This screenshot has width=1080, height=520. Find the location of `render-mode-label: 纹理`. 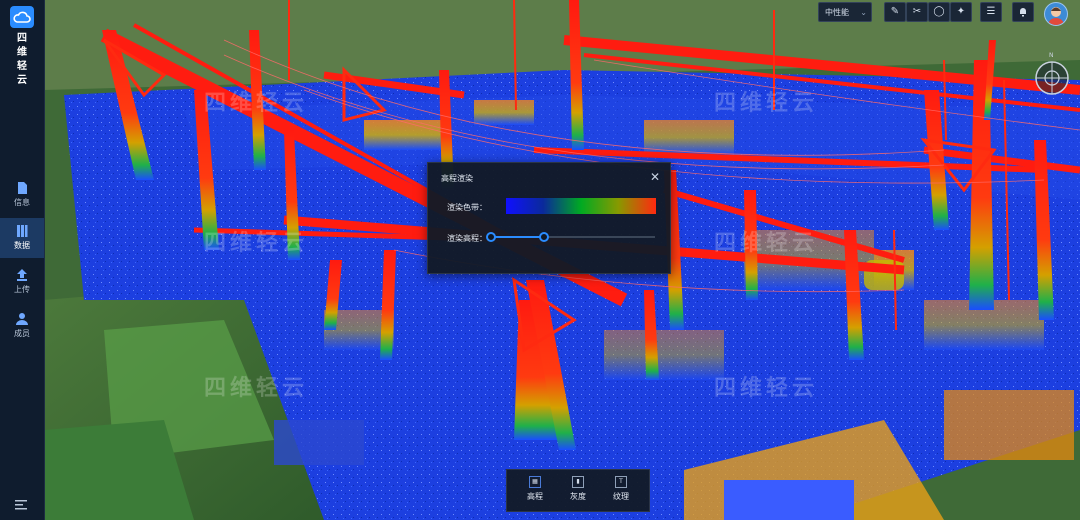

render-mode-label: 纹理 is located at coordinates (621, 496).